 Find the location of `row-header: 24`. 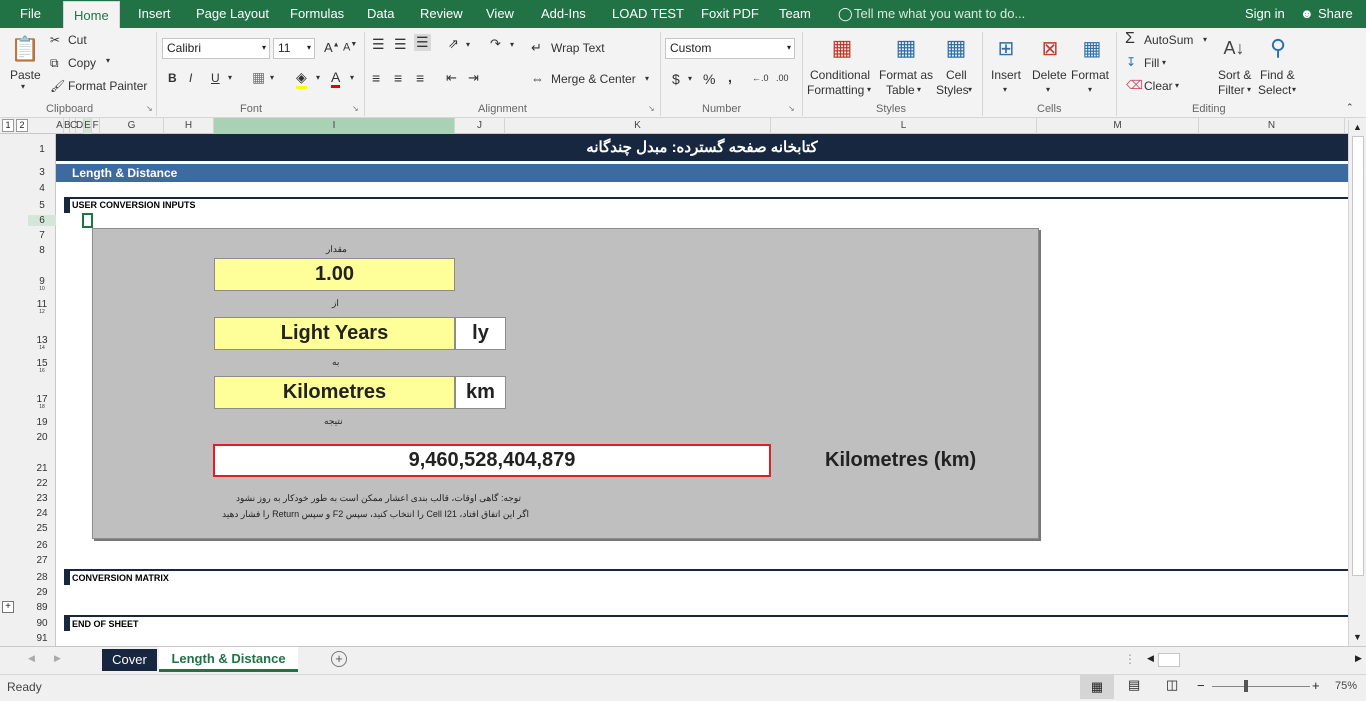

row-header: 24 is located at coordinates (42, 513).